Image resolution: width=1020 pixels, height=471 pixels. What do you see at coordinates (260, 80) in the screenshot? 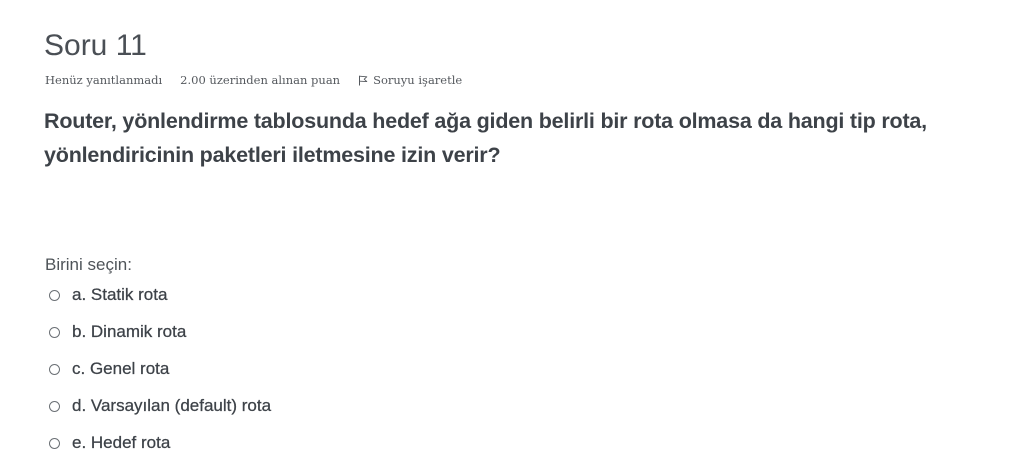
I see `question-grade: 2.00 üzerinden alınan puan` at bounding box center [260, 80].